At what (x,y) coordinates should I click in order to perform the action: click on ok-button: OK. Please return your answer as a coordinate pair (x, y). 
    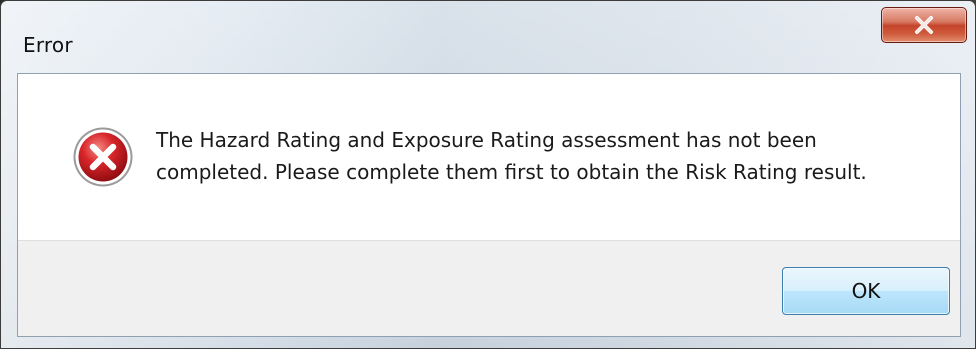
    Looking at the image, I should click on (866, 291).